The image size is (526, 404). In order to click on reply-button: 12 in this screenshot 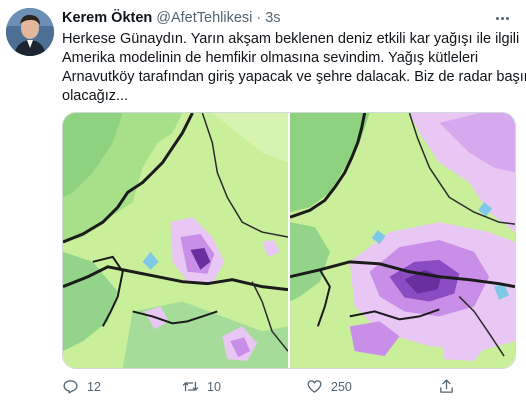, I will do `click(81, 386)`.